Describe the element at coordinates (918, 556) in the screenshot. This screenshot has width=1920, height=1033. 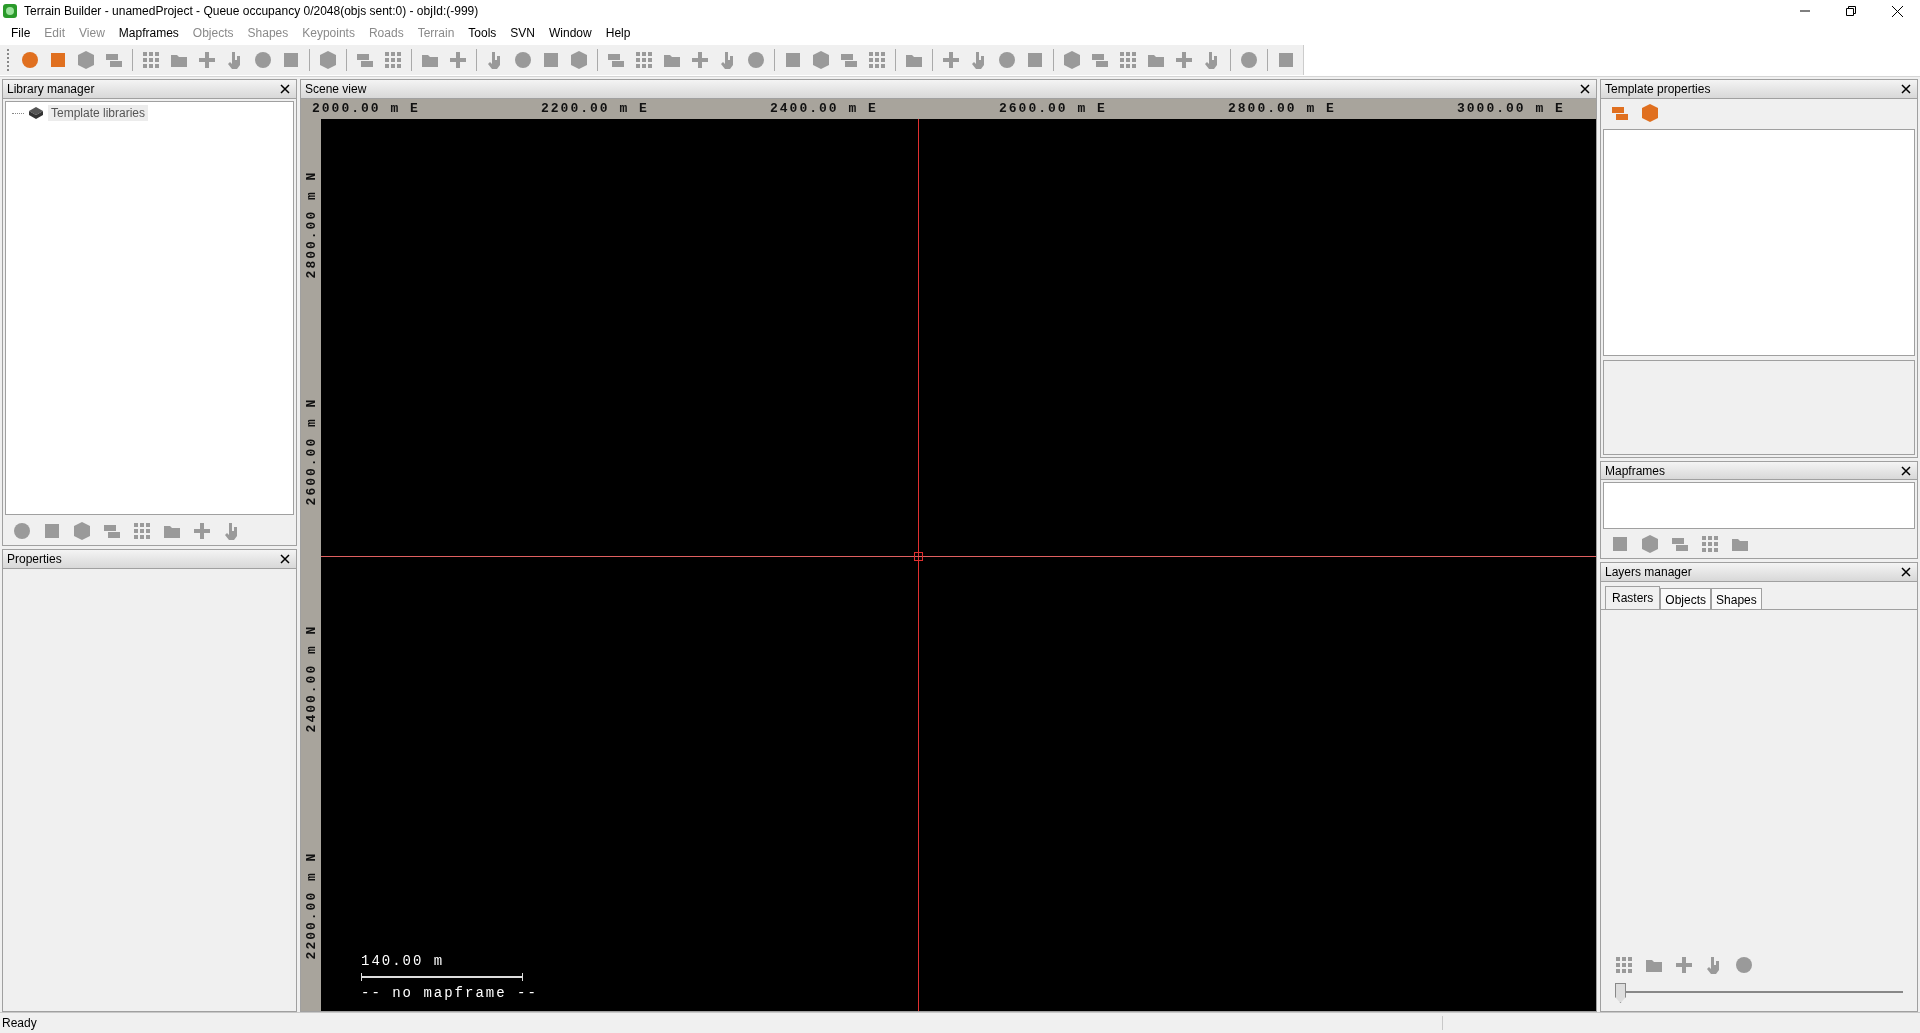
I see `crosshair-marker` at that location.